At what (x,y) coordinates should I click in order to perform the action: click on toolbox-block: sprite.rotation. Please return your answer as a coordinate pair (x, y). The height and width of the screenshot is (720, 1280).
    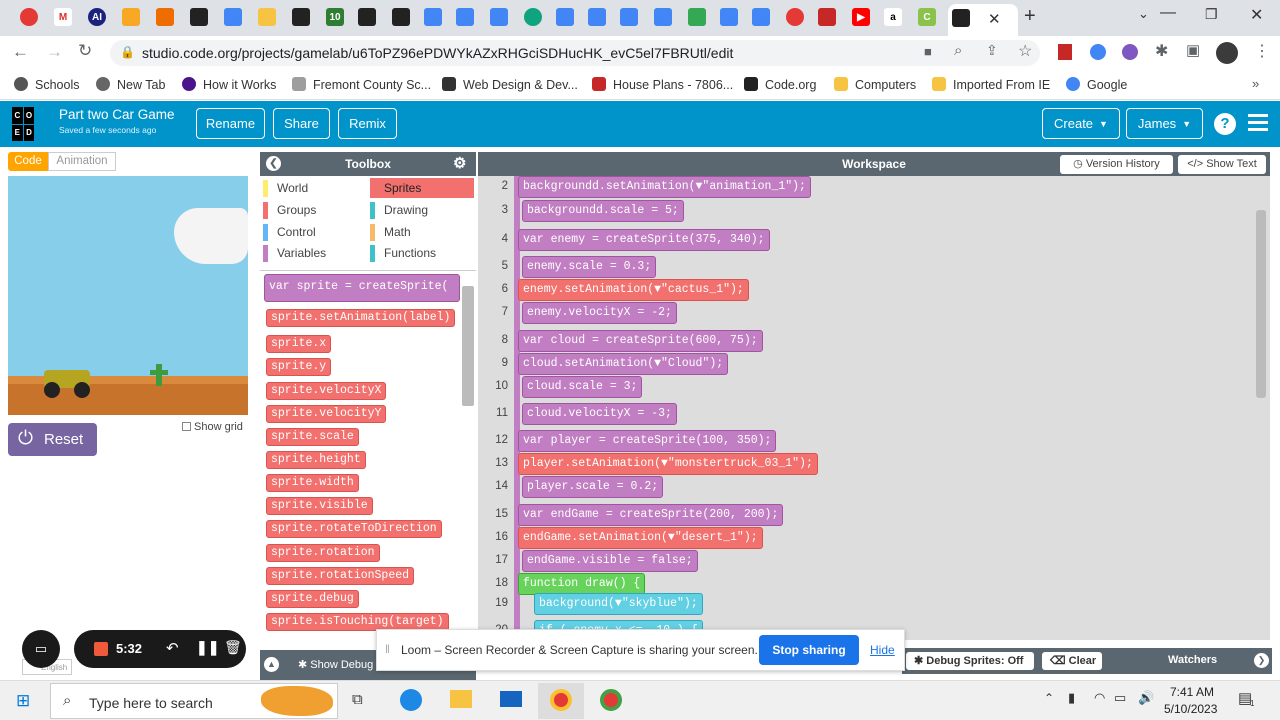
    Looking at the image, I should click on (323, 553).